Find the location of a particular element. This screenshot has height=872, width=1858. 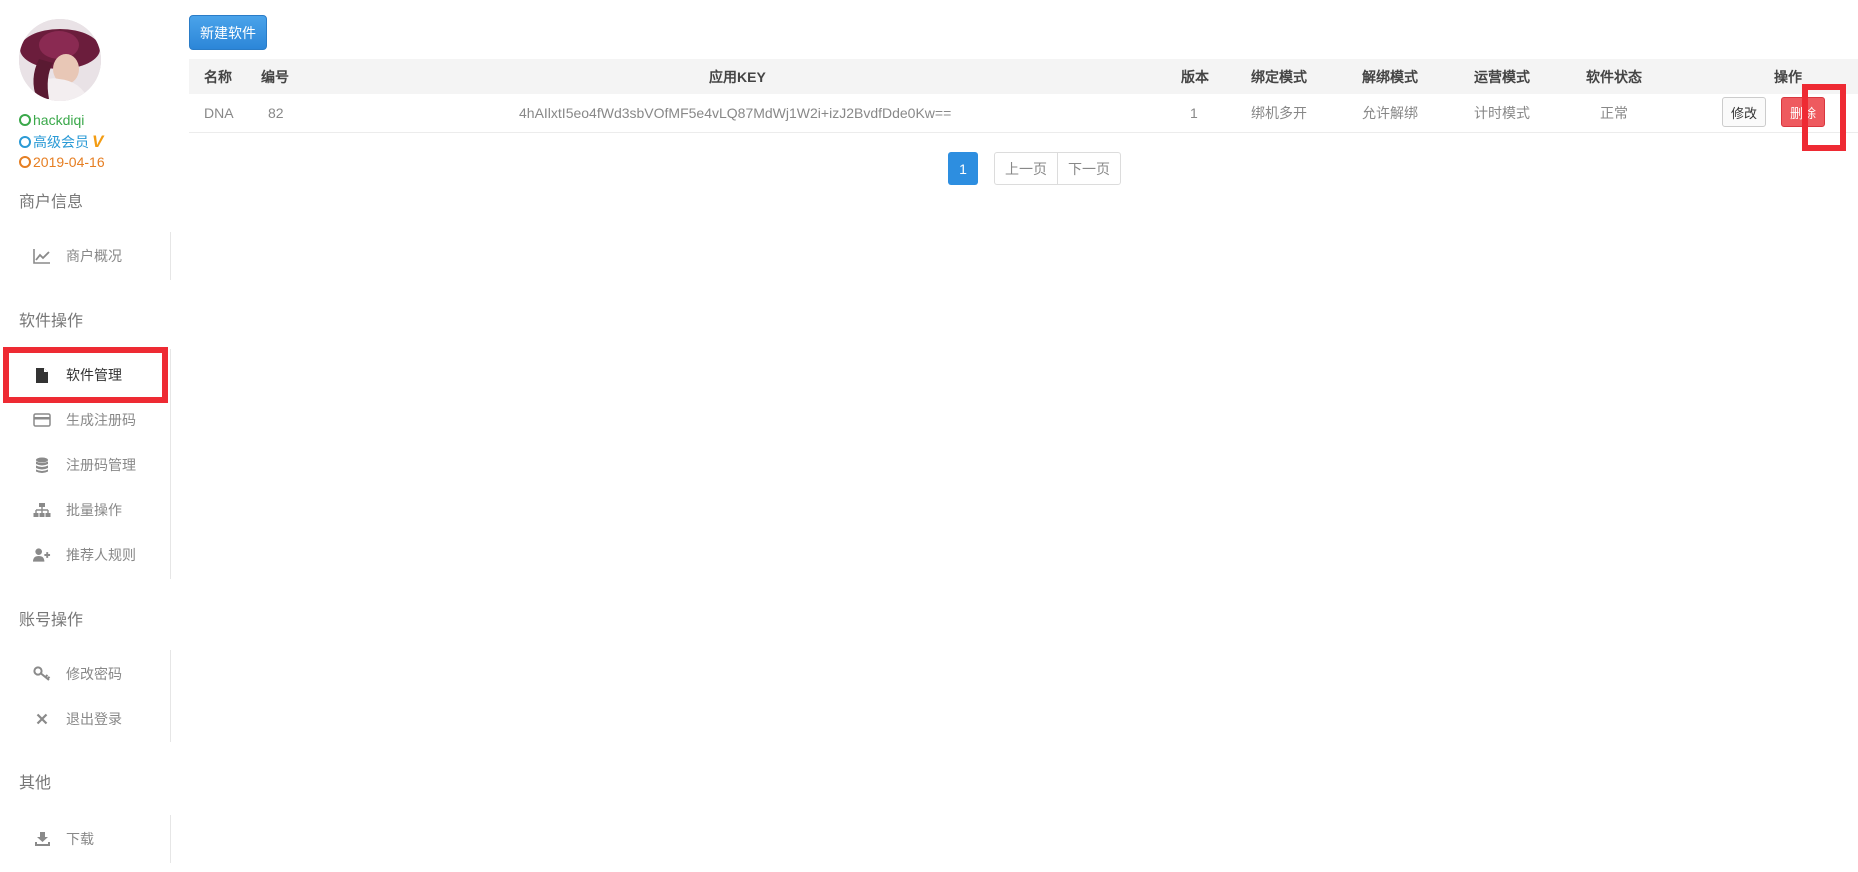

sidebar-item-label: 注册码管理 is located at coordinates (101, 465).